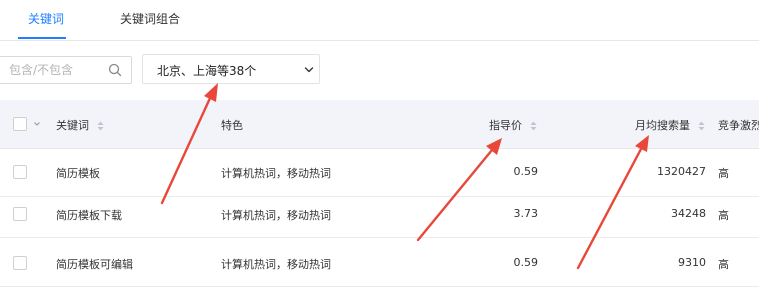  I want to click on tab-keywords: 关键词, so click(46, 18).